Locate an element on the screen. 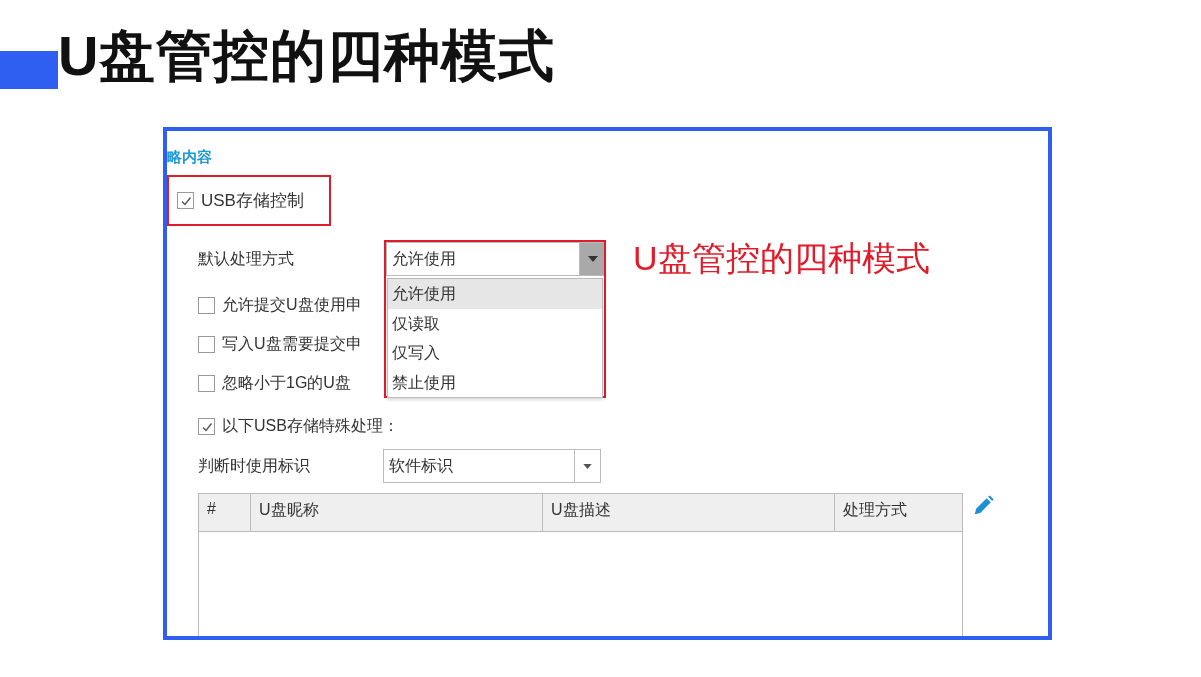 The height and width of the screenshot is (677, 1201). annotation-text: U盘管控的四种模式 is located at coordinates (781, 258).